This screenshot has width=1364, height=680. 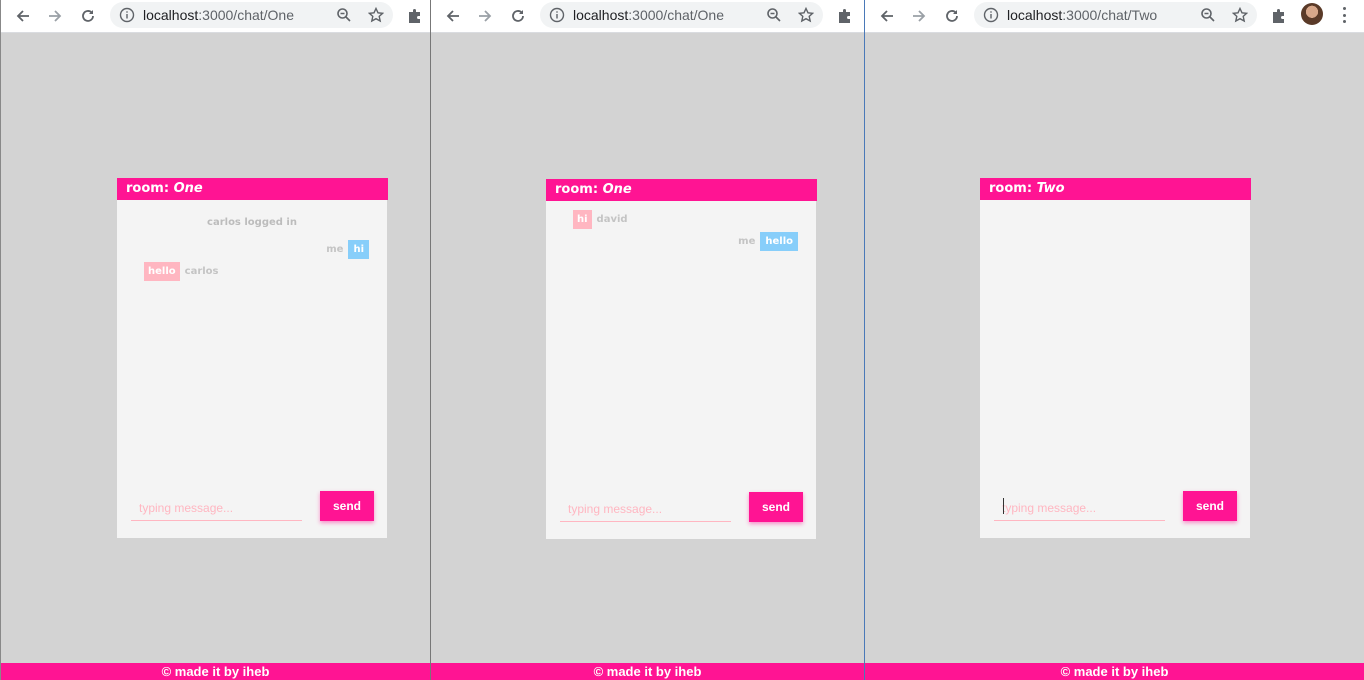 I want to click on kebab-menu-icon, so click(x=1344, y=15).